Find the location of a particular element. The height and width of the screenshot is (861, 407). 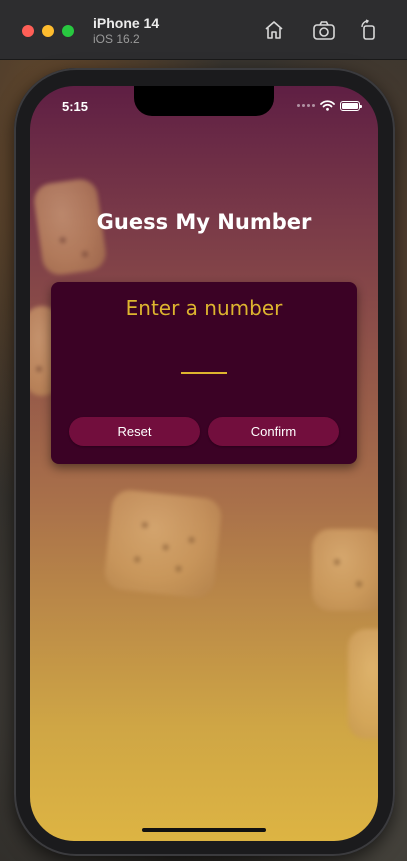

device-name: iPhone 14 is located at coordinates (126, 23).